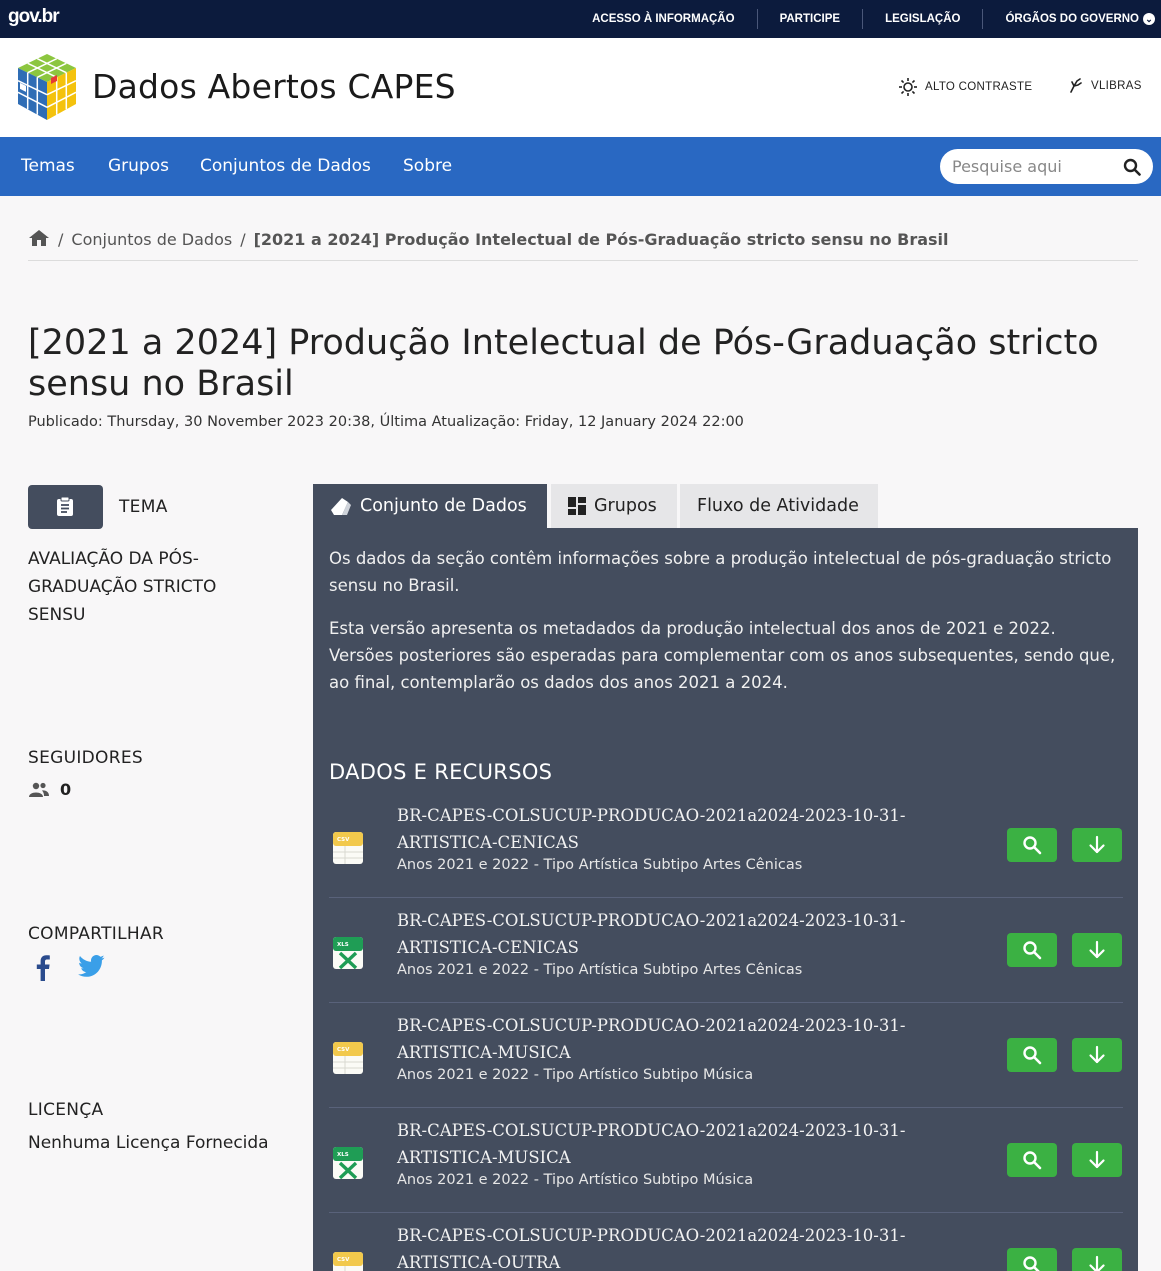 This screenshot has width=1161, height=1271. I want to click on tab-grupos: Grupos, so click(614, 506).